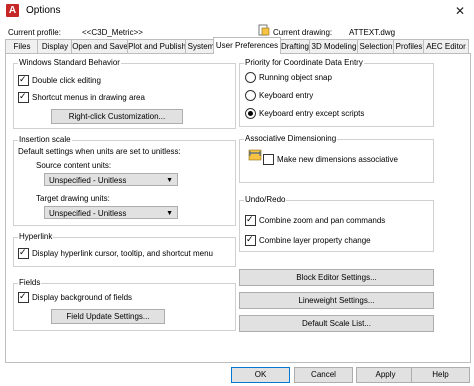 The image size is (474, 386). What do you see at coordinates (66, 80) in the screenshot?
I see `option-label: Double click editing` at bounding box center [66, 80].